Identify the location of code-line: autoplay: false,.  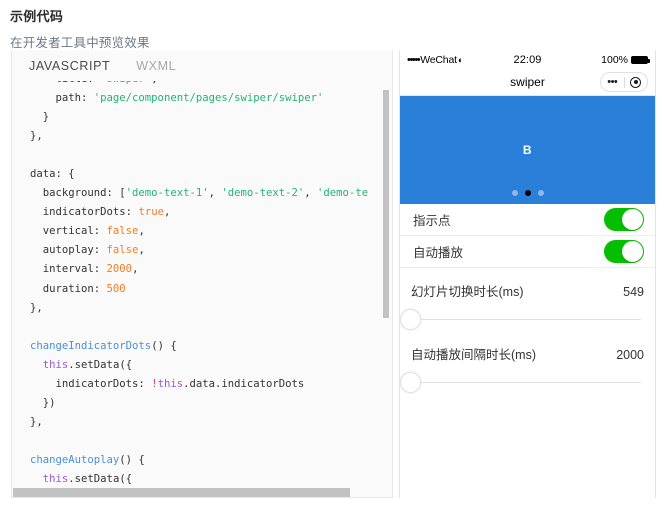
(87, 250).